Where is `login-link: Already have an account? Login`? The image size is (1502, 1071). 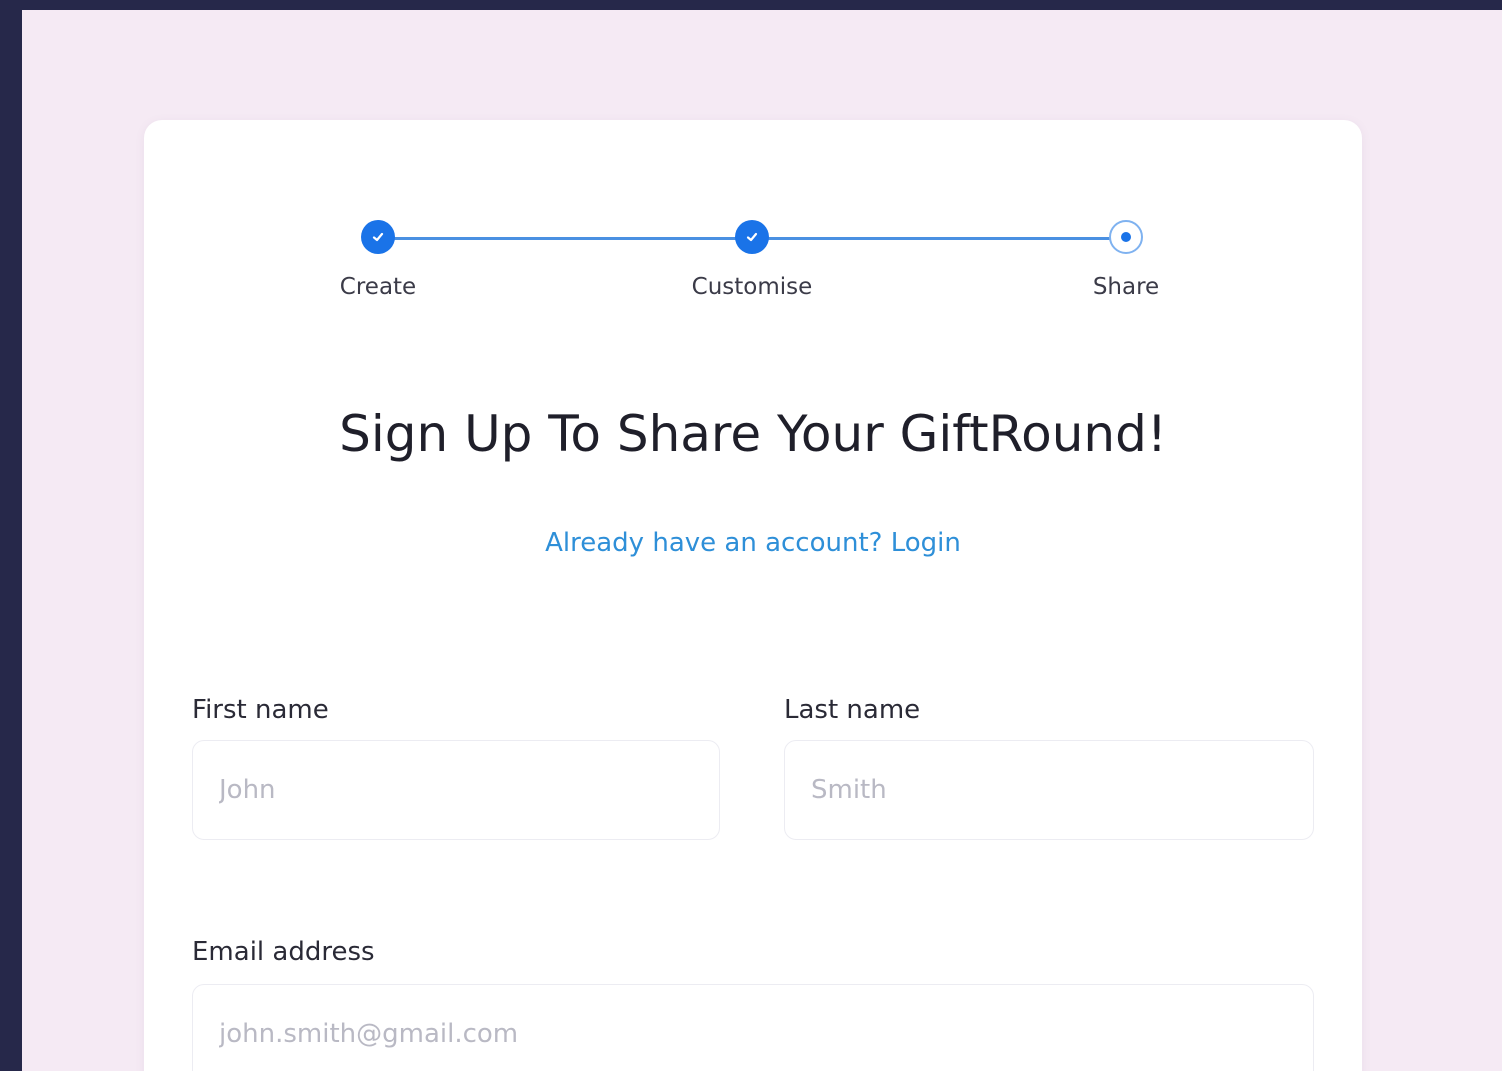
login-link: Already have an account? Login is located at coordinates (753, 543).